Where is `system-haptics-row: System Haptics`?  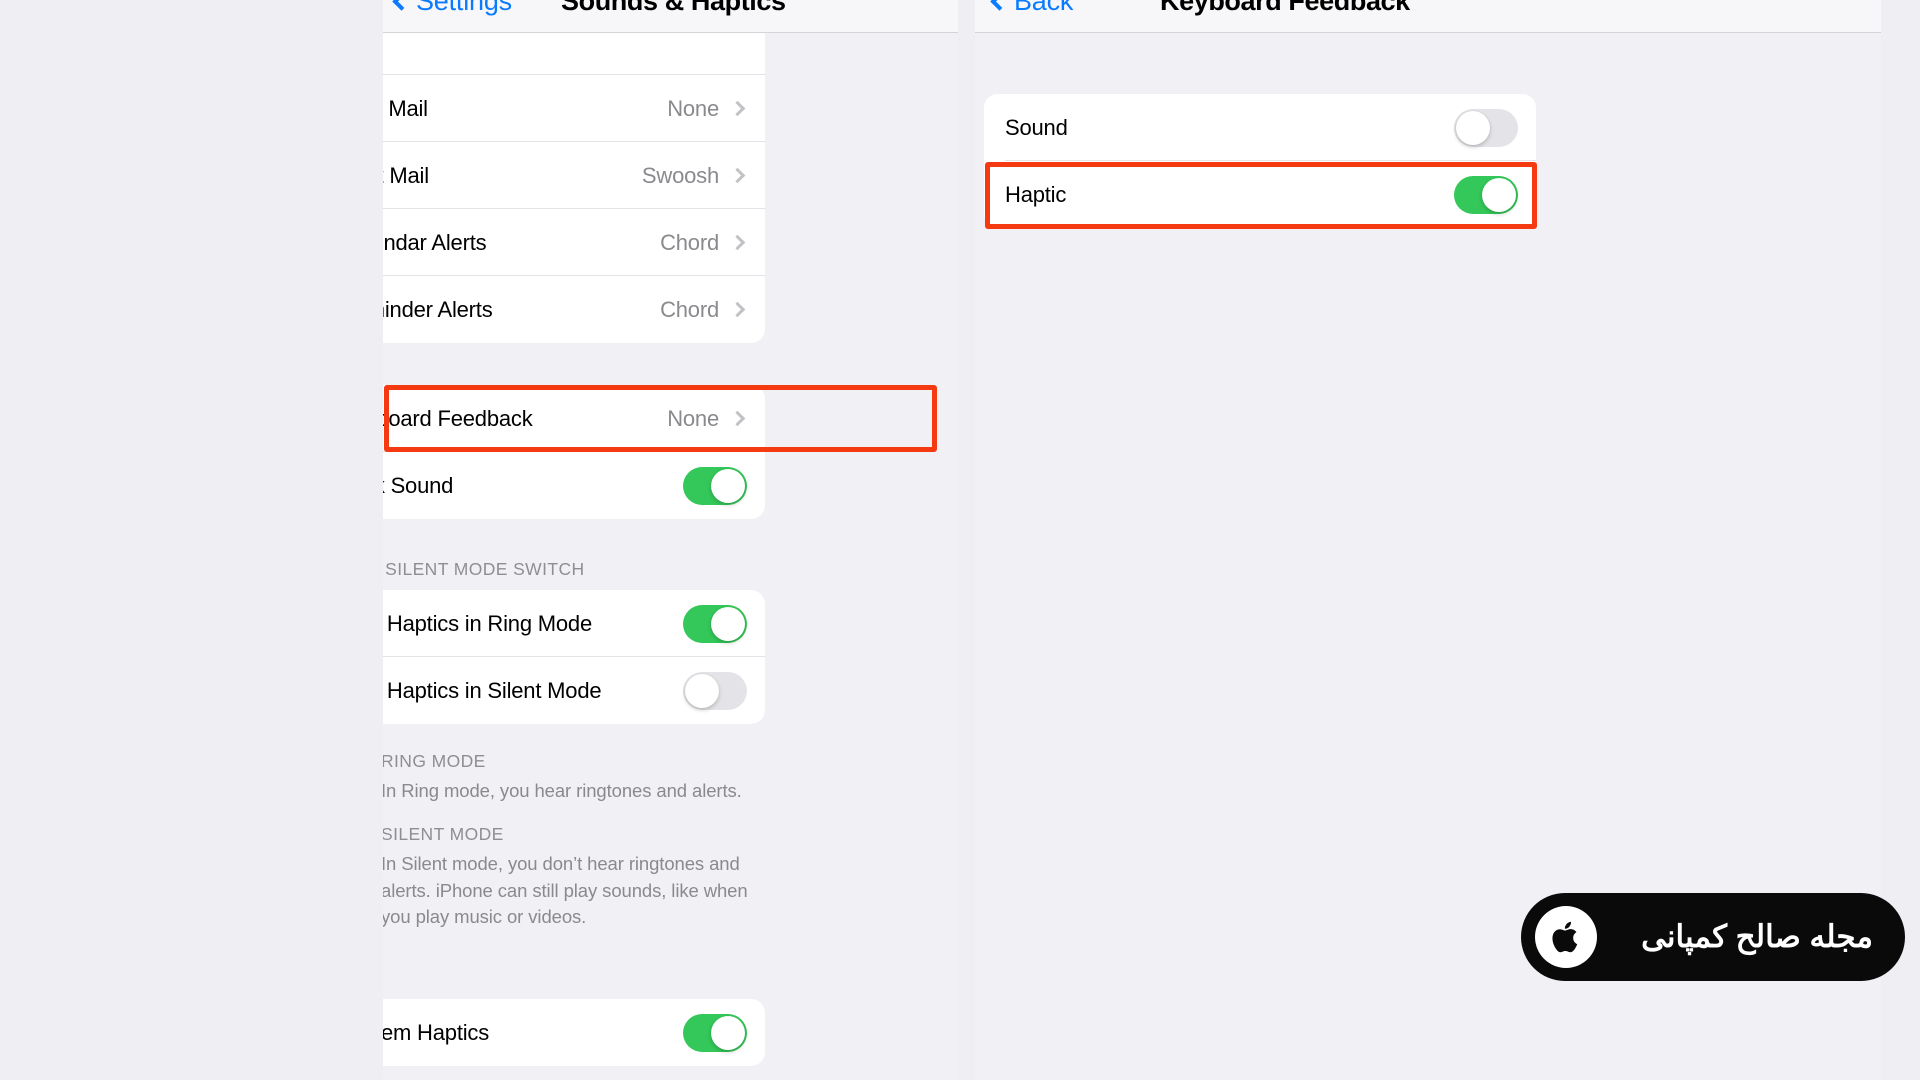
system-haptics-row: System Haptics is located at coordinates (574, 1032).